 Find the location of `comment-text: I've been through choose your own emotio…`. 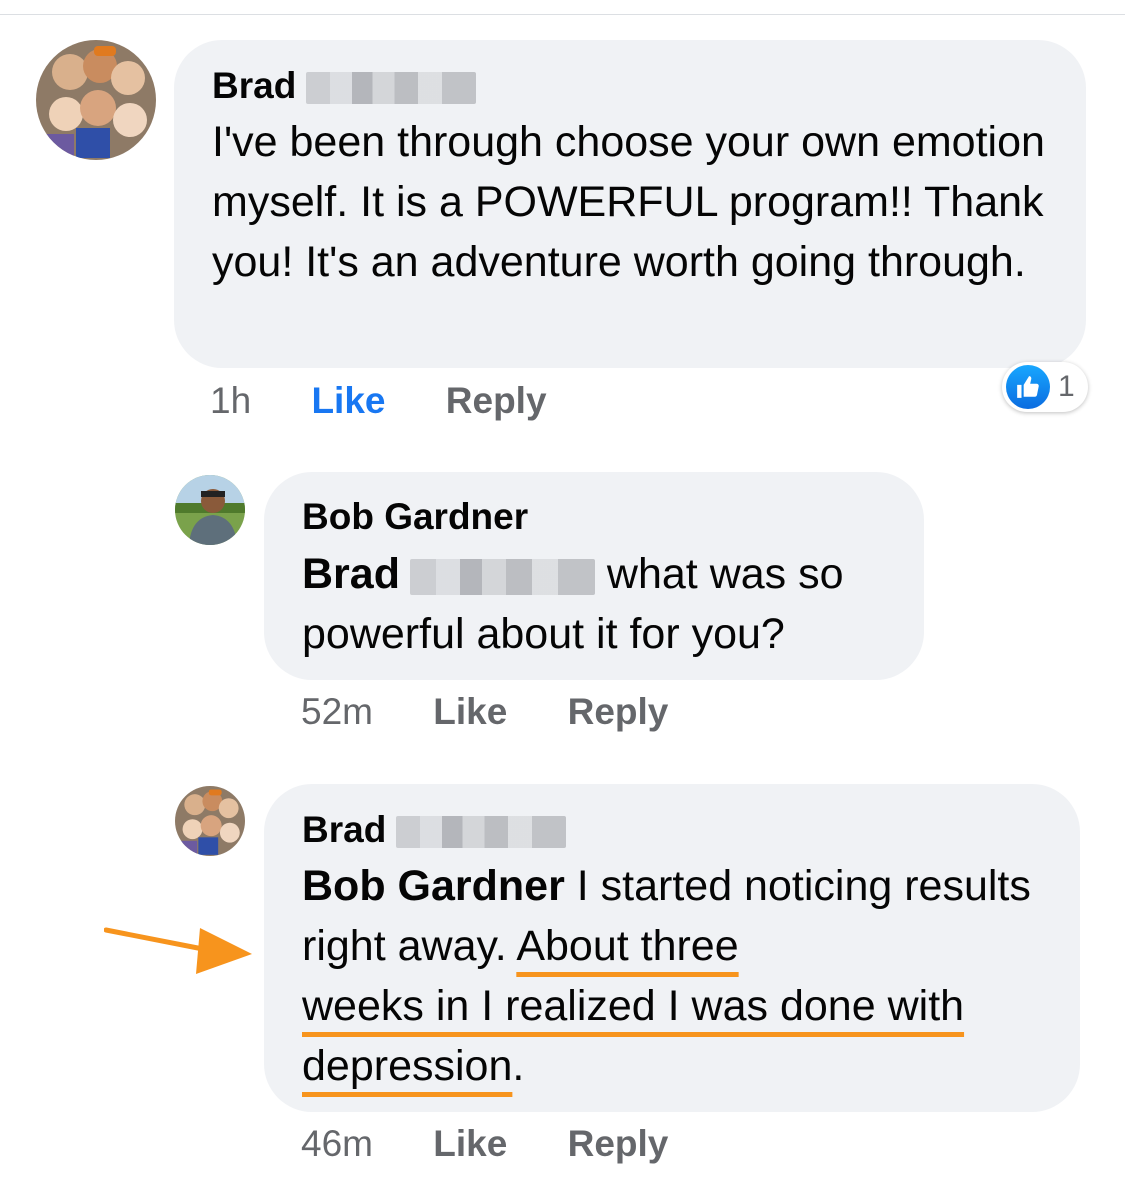

comment-text: I've been through choose your own emotio… is located at coordinates (628, 202).